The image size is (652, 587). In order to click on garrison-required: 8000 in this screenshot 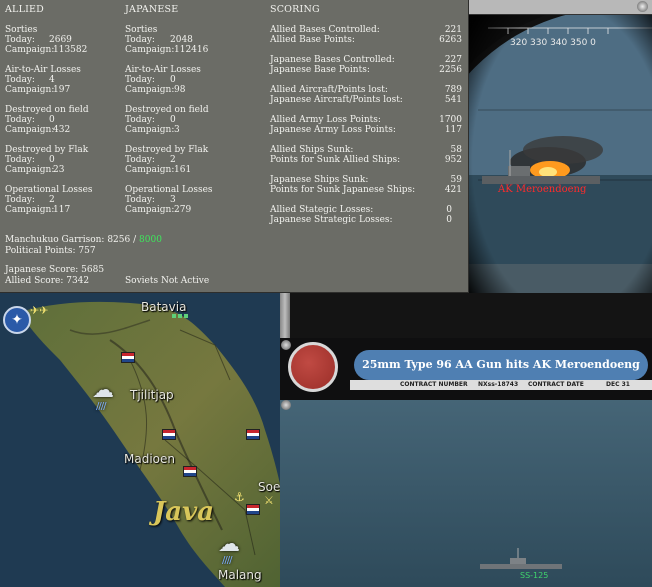, I will do `click(150, 240)`.